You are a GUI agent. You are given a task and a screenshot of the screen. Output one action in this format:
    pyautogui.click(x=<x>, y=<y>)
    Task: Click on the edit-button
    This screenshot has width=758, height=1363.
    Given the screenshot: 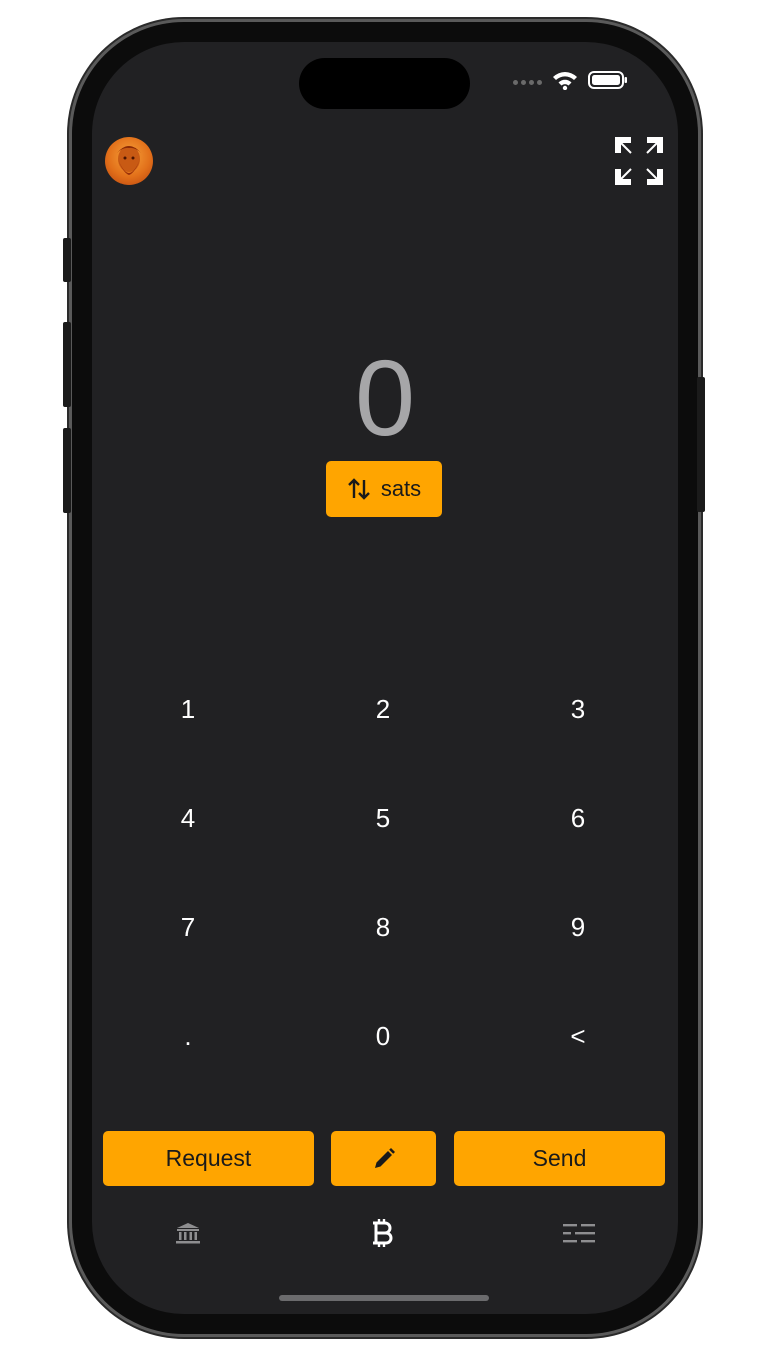 What is the action you would take?
    pyautogui.click(x=383, y=1158)
    